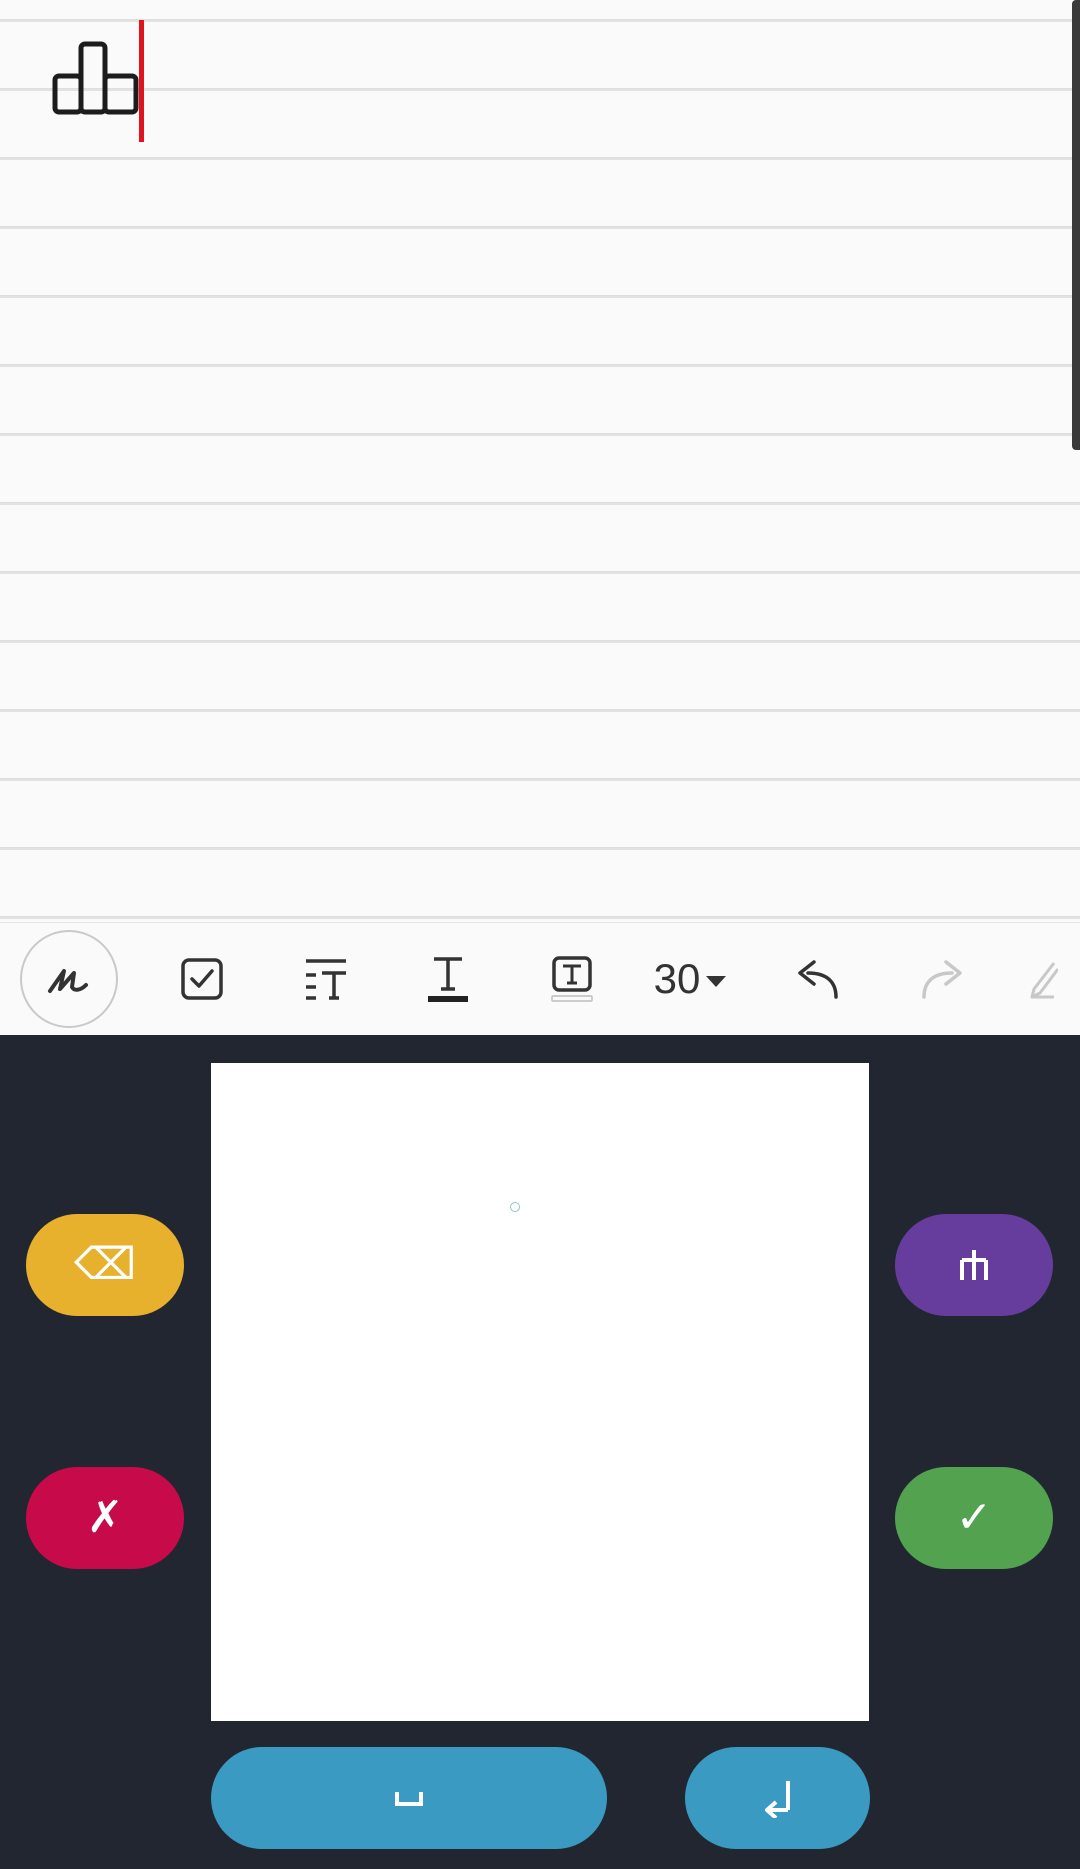  I want to click on space-button, so click(409, 1798).